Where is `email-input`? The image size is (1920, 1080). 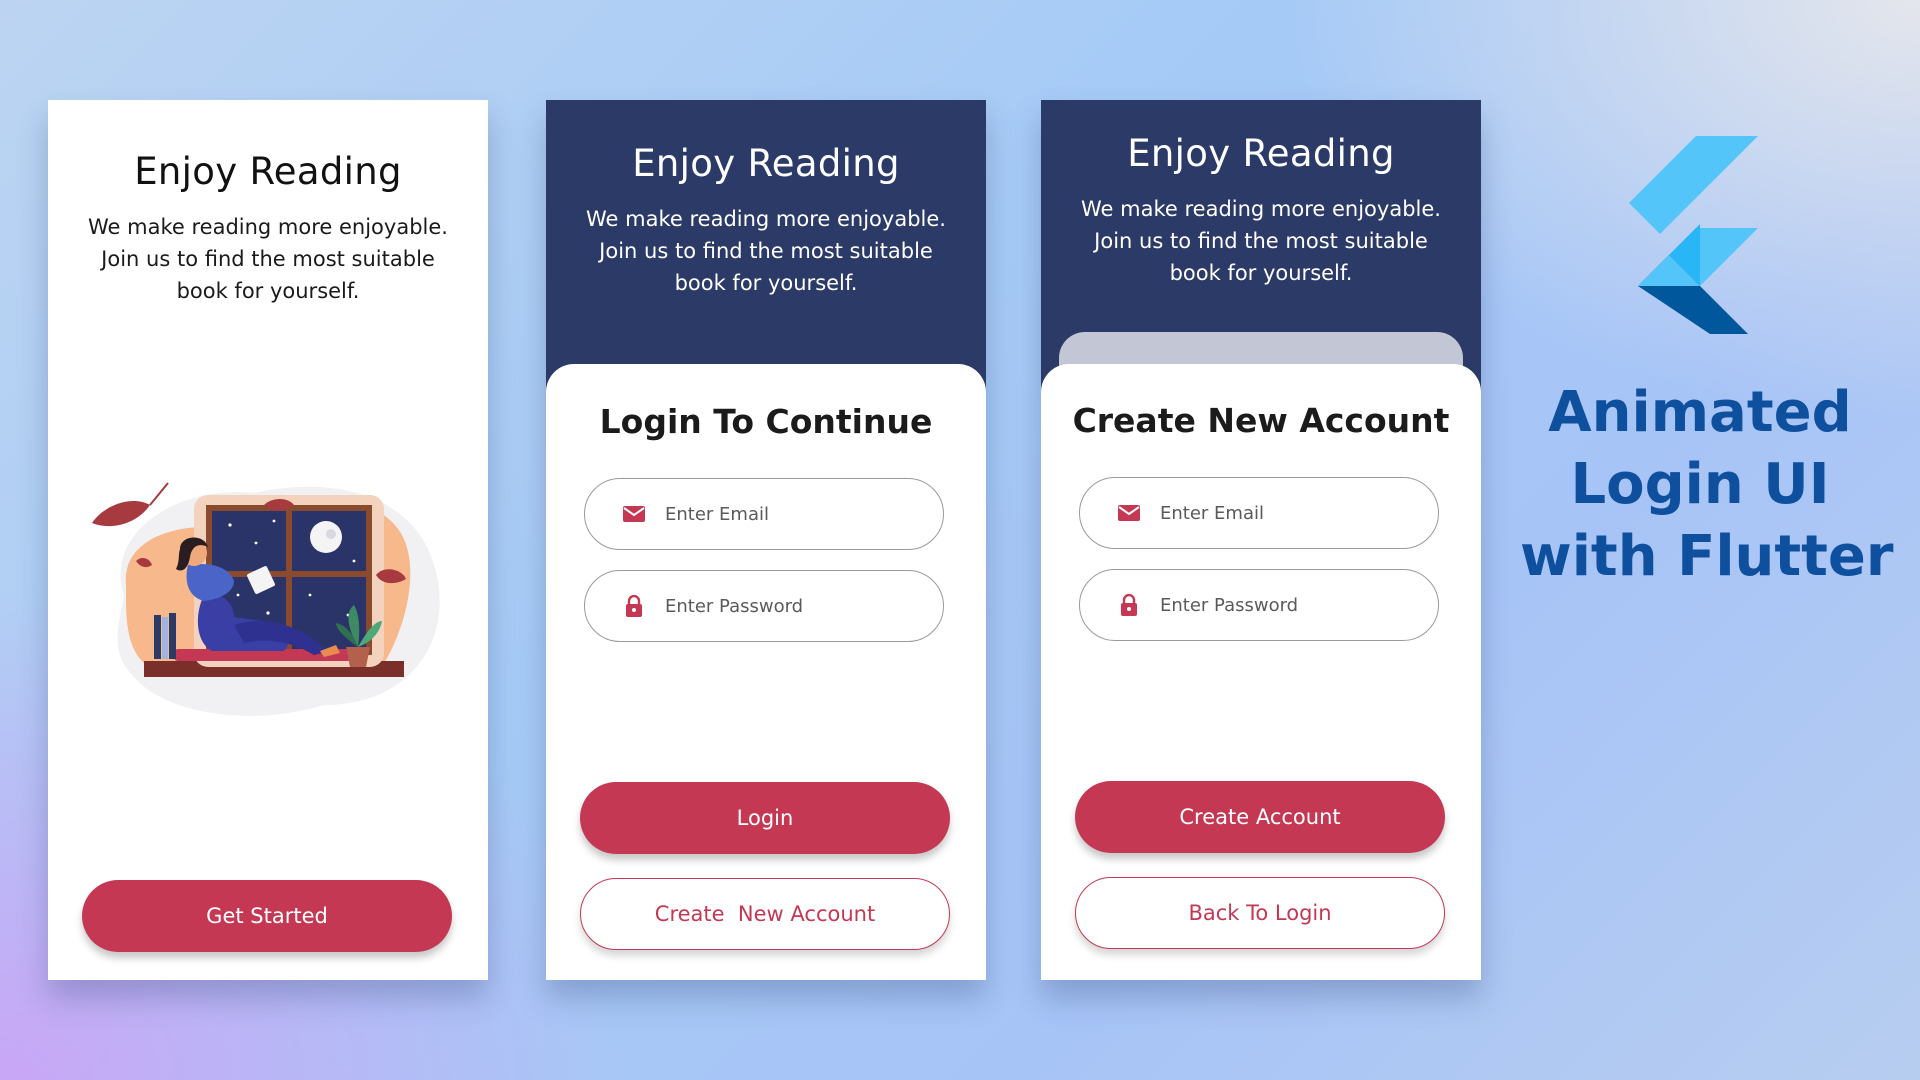
email-input is located at coordinates (795, 514).